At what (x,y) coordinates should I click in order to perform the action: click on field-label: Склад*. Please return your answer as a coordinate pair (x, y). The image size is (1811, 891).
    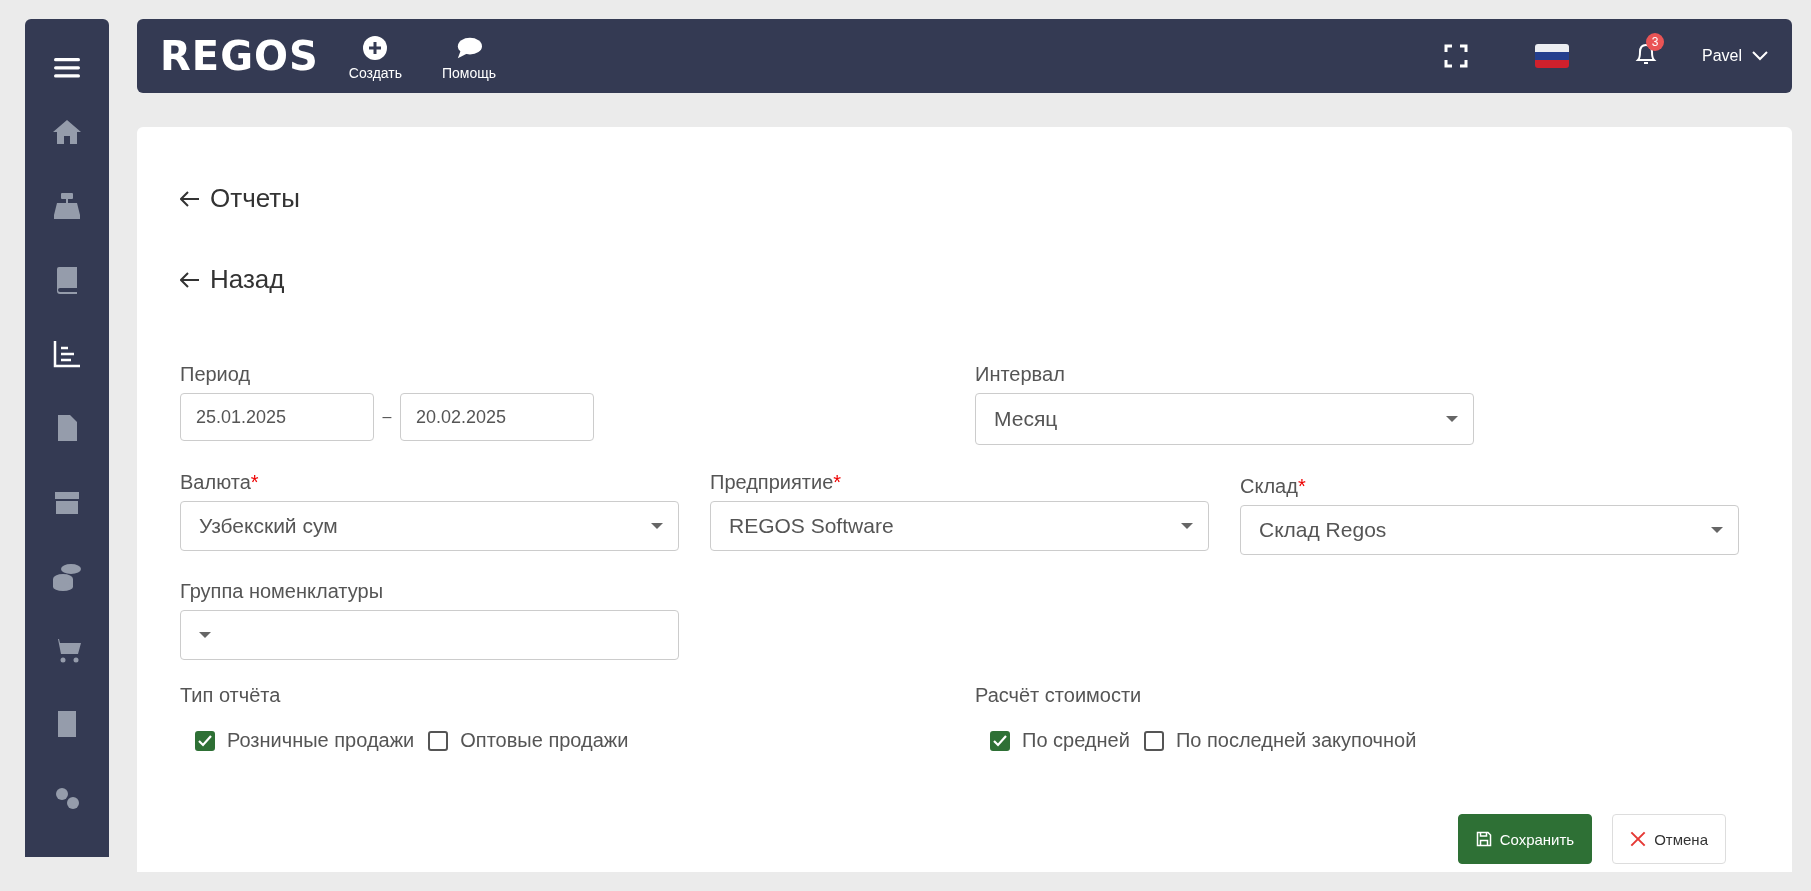
    Looking at the image, I should click on (1273, 486).